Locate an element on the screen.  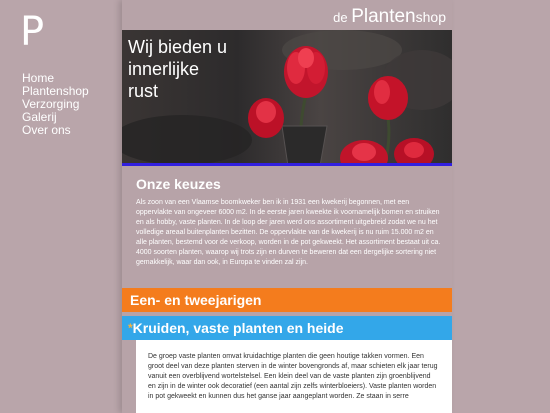
brand-suffix: shop is located at coordinates (430, 17).